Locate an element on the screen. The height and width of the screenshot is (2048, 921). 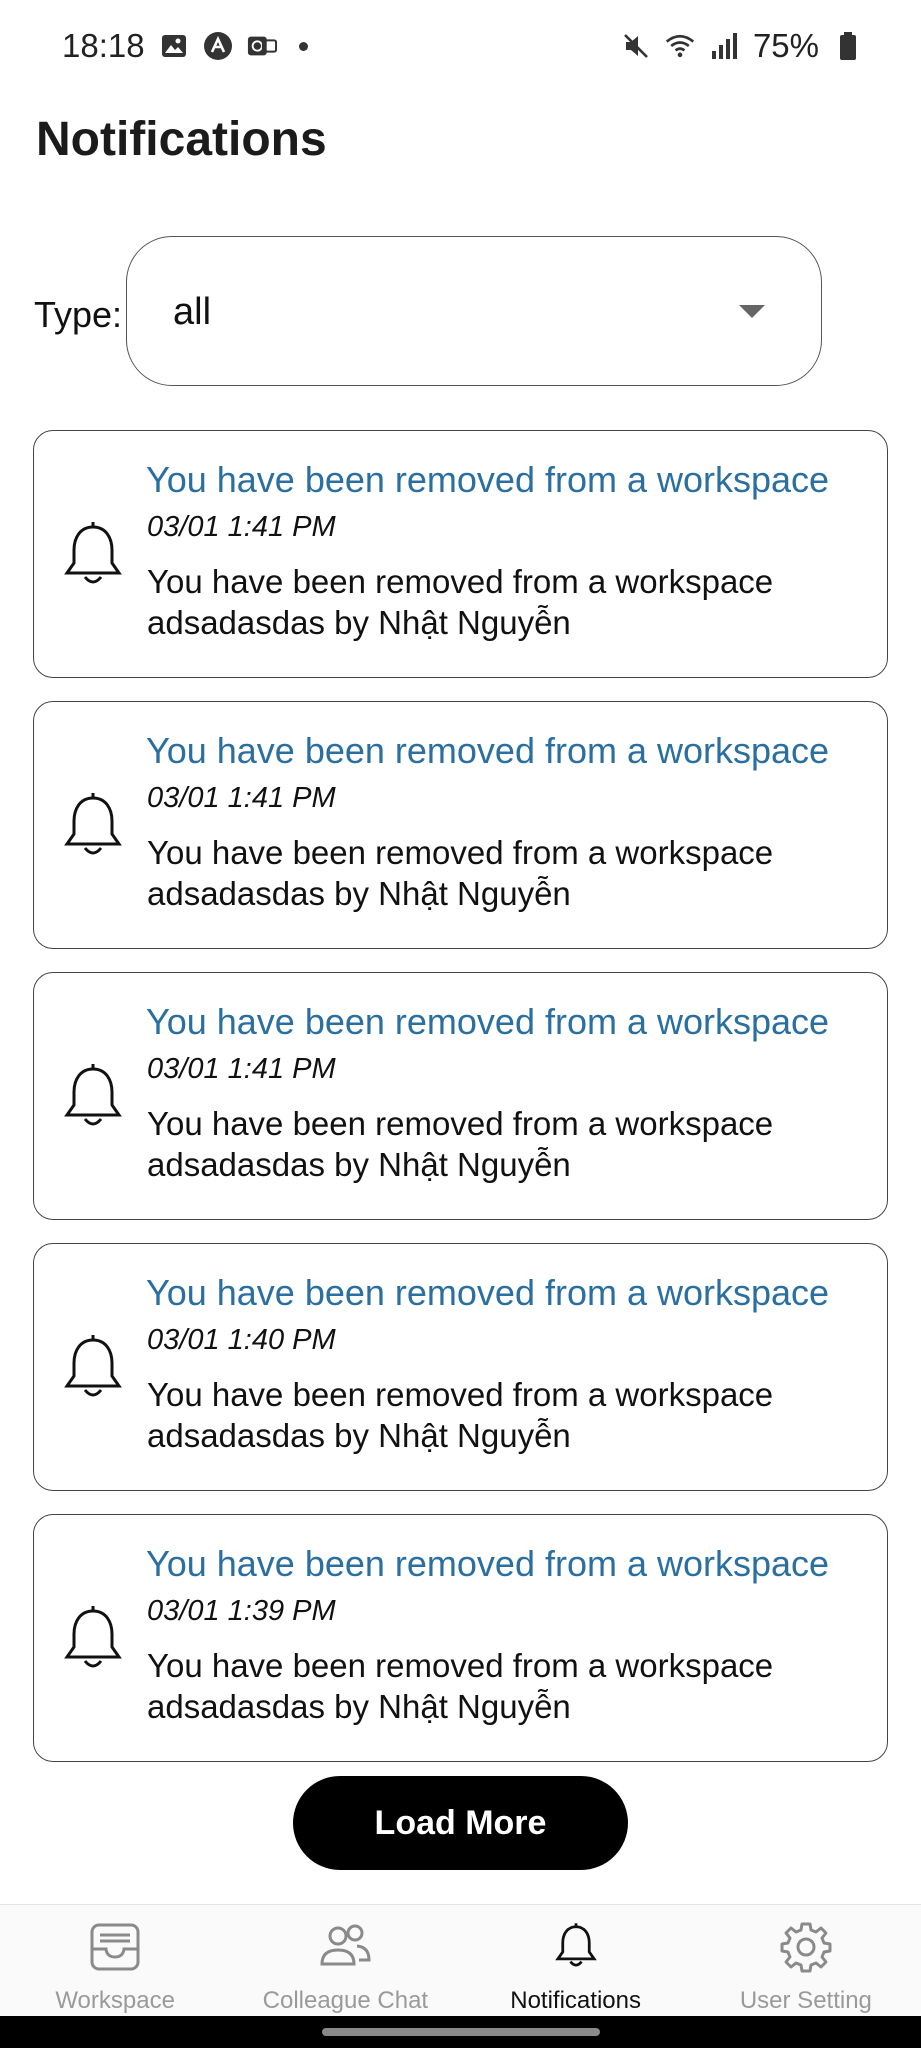
notification-time: 03/01 1:39 PM is located at coordinates (241, 1611).